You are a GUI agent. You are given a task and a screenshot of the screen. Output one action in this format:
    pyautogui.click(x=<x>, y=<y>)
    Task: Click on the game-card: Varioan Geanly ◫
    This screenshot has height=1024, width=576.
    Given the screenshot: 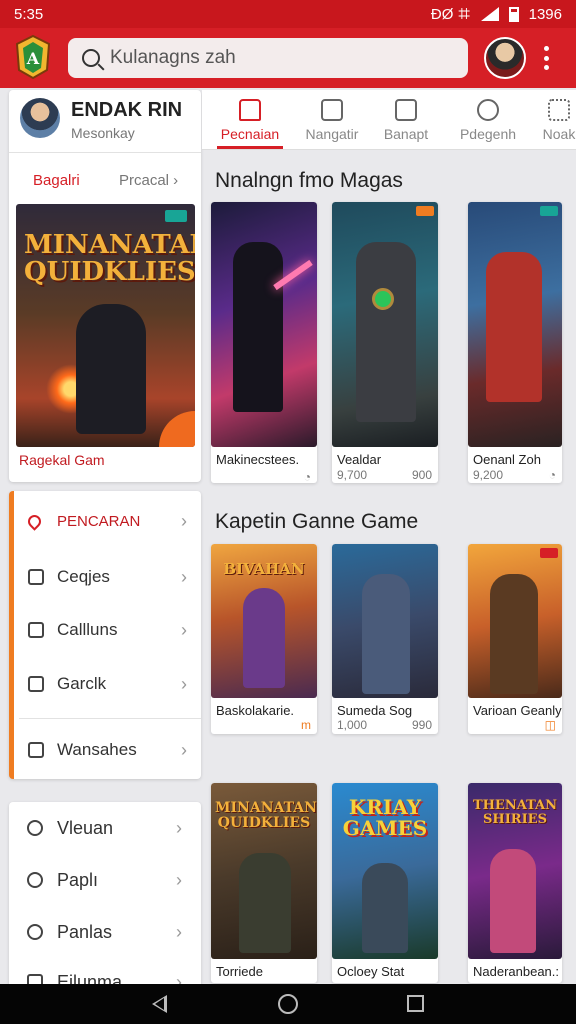 What is the action you would take?
    pyautogui.click(x=515, y=639)
    